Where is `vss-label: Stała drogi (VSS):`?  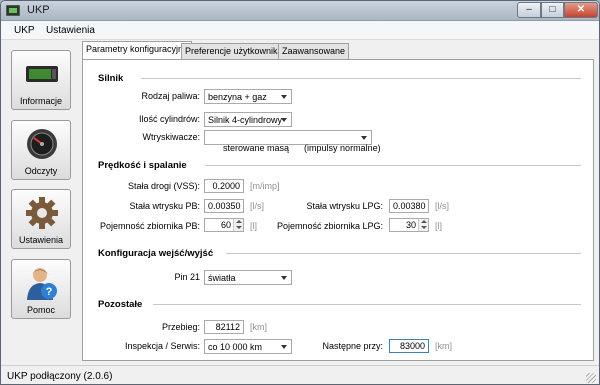 vss-label: Stała drogi (VSS): is located at coordinates (163, 186).